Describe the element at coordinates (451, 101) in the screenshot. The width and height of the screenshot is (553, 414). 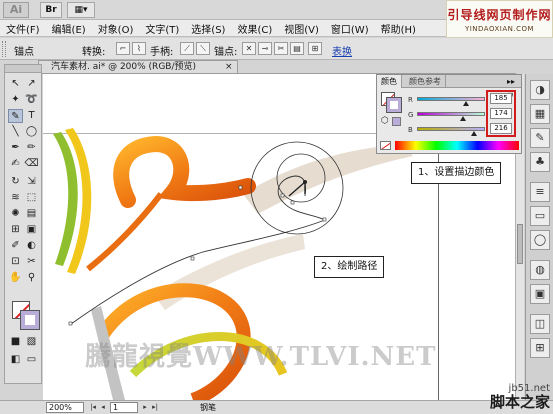
I see `channel-r-slider` at that location.